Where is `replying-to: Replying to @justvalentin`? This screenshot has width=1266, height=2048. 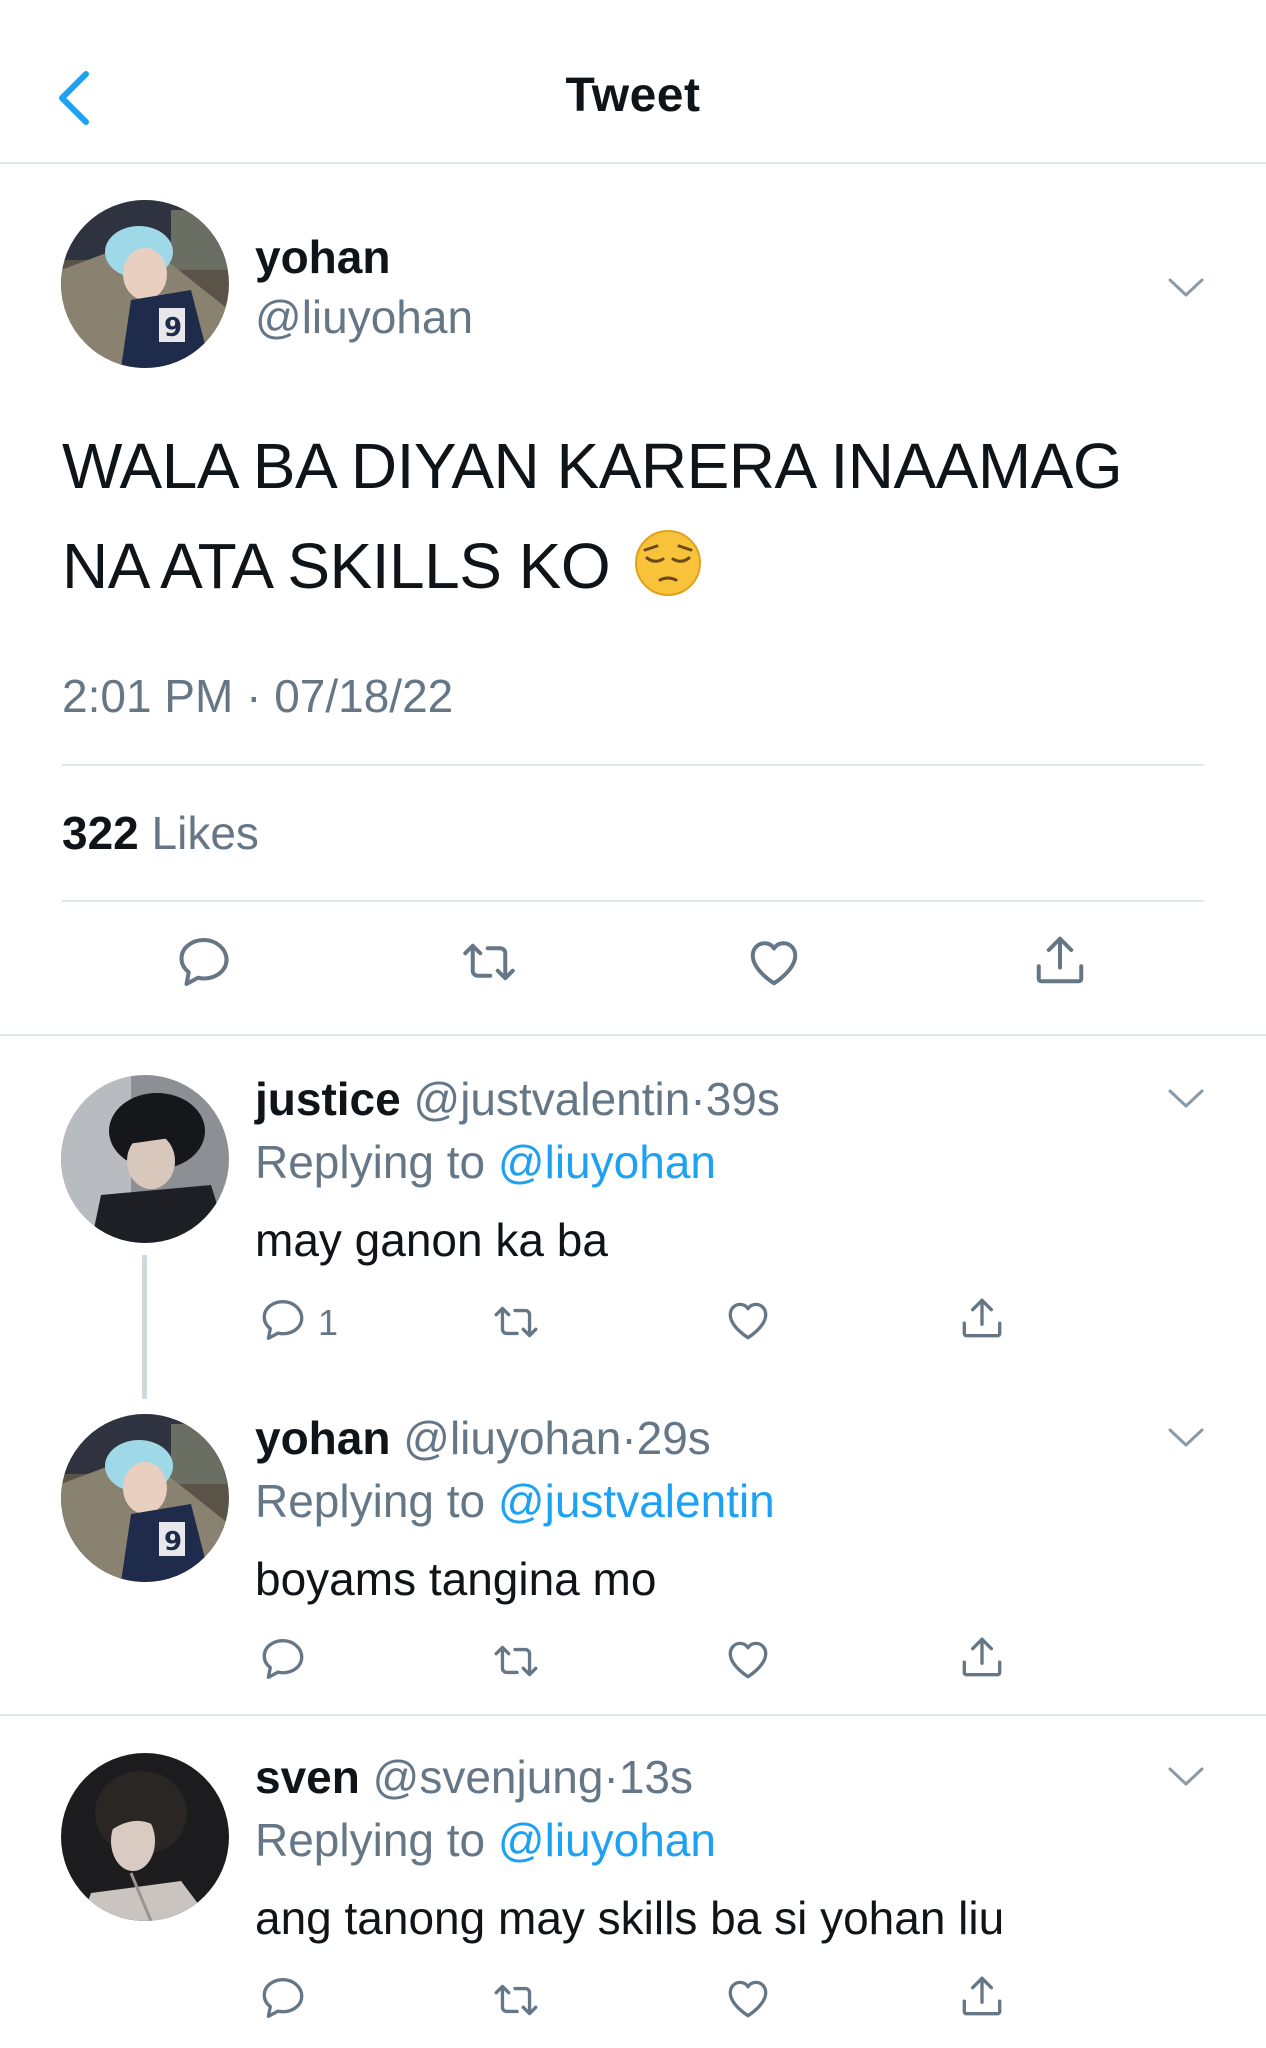
replying-to: Replying to @justvalentin is located at coordinates (515, 1501).